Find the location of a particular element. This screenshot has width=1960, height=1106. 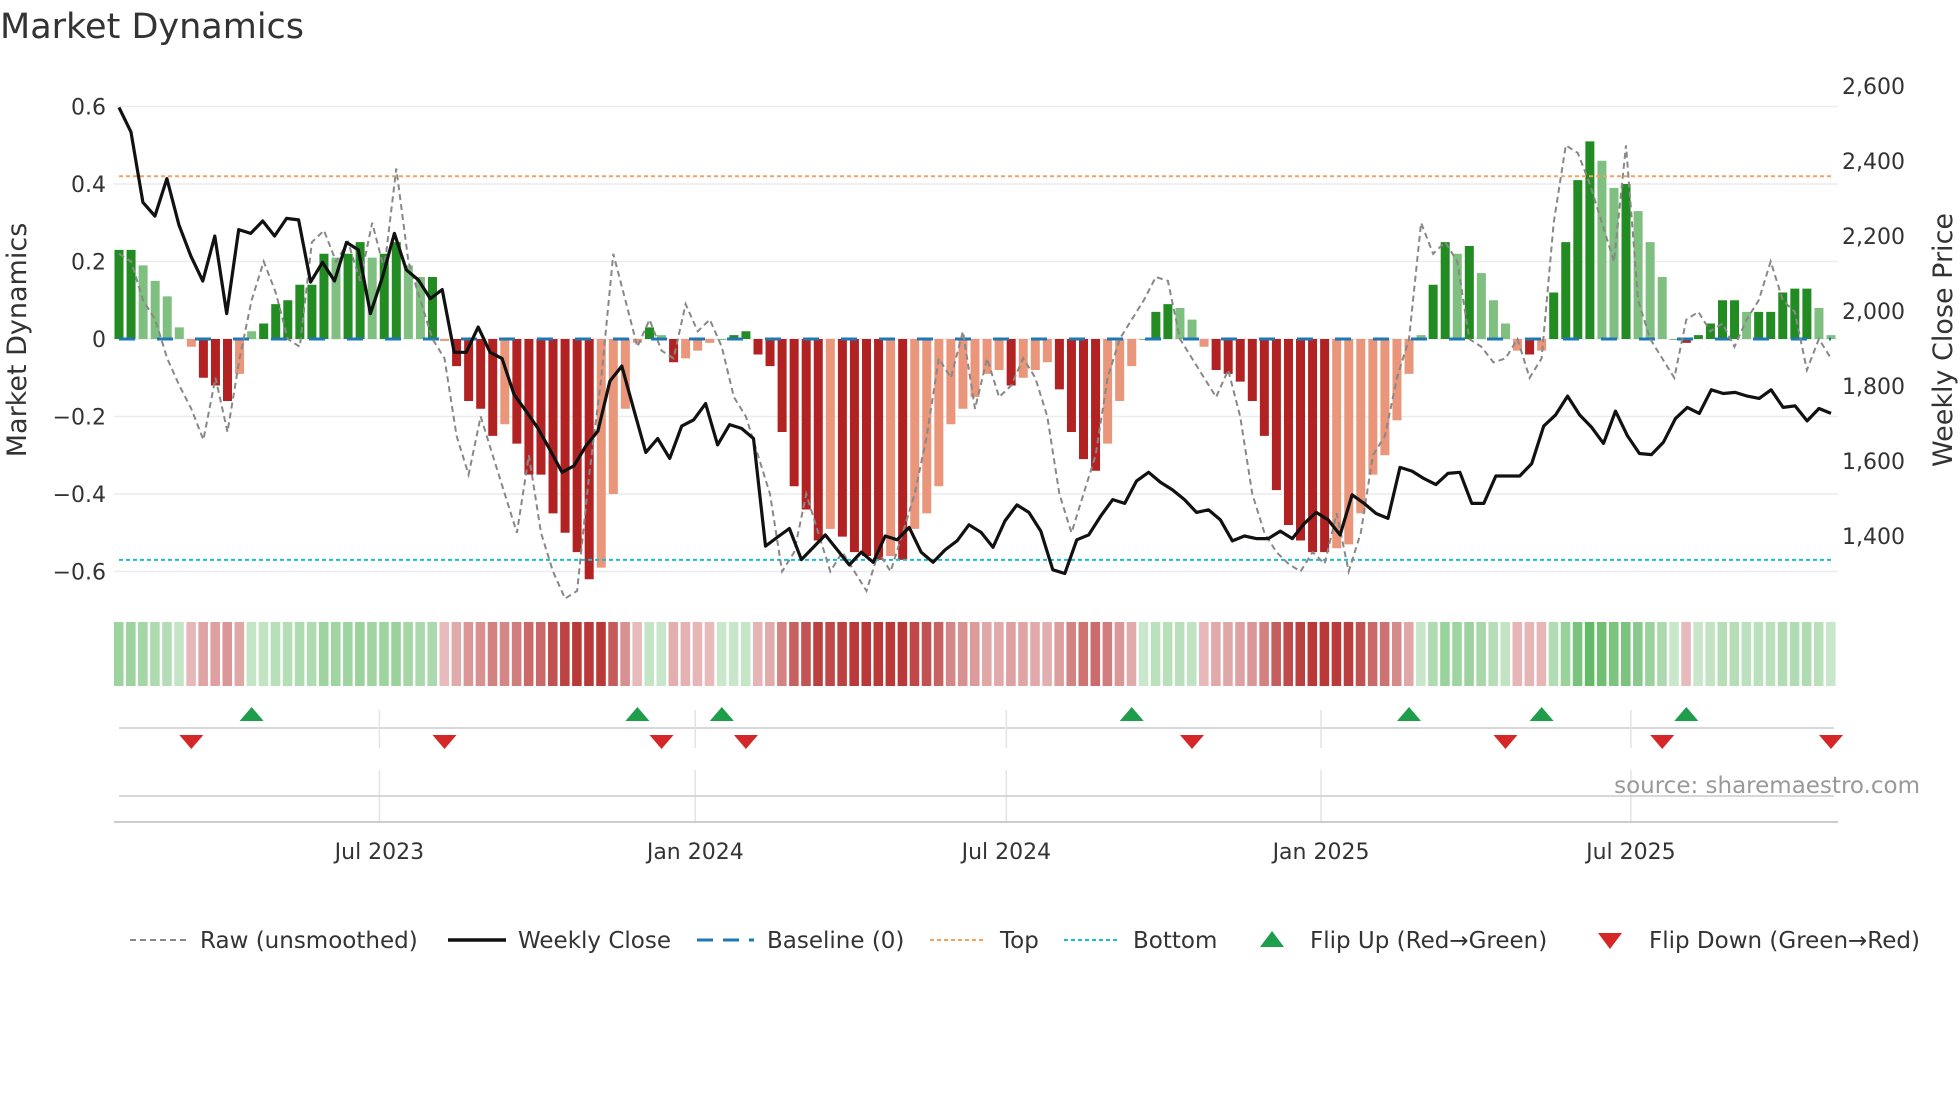

y-tick-label: 0 is located at coordinates (99, 340).